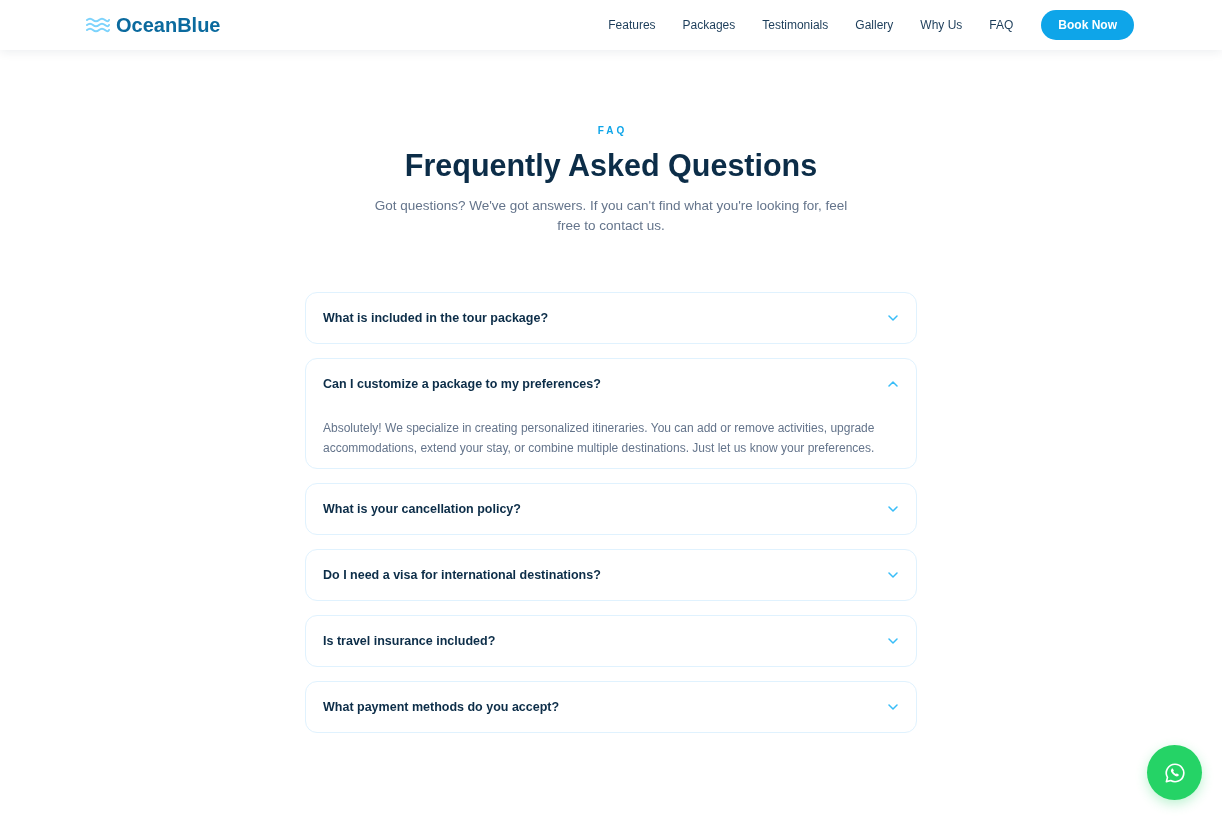  I want to click on logo-link: OceanBlue, so click(168, 25).